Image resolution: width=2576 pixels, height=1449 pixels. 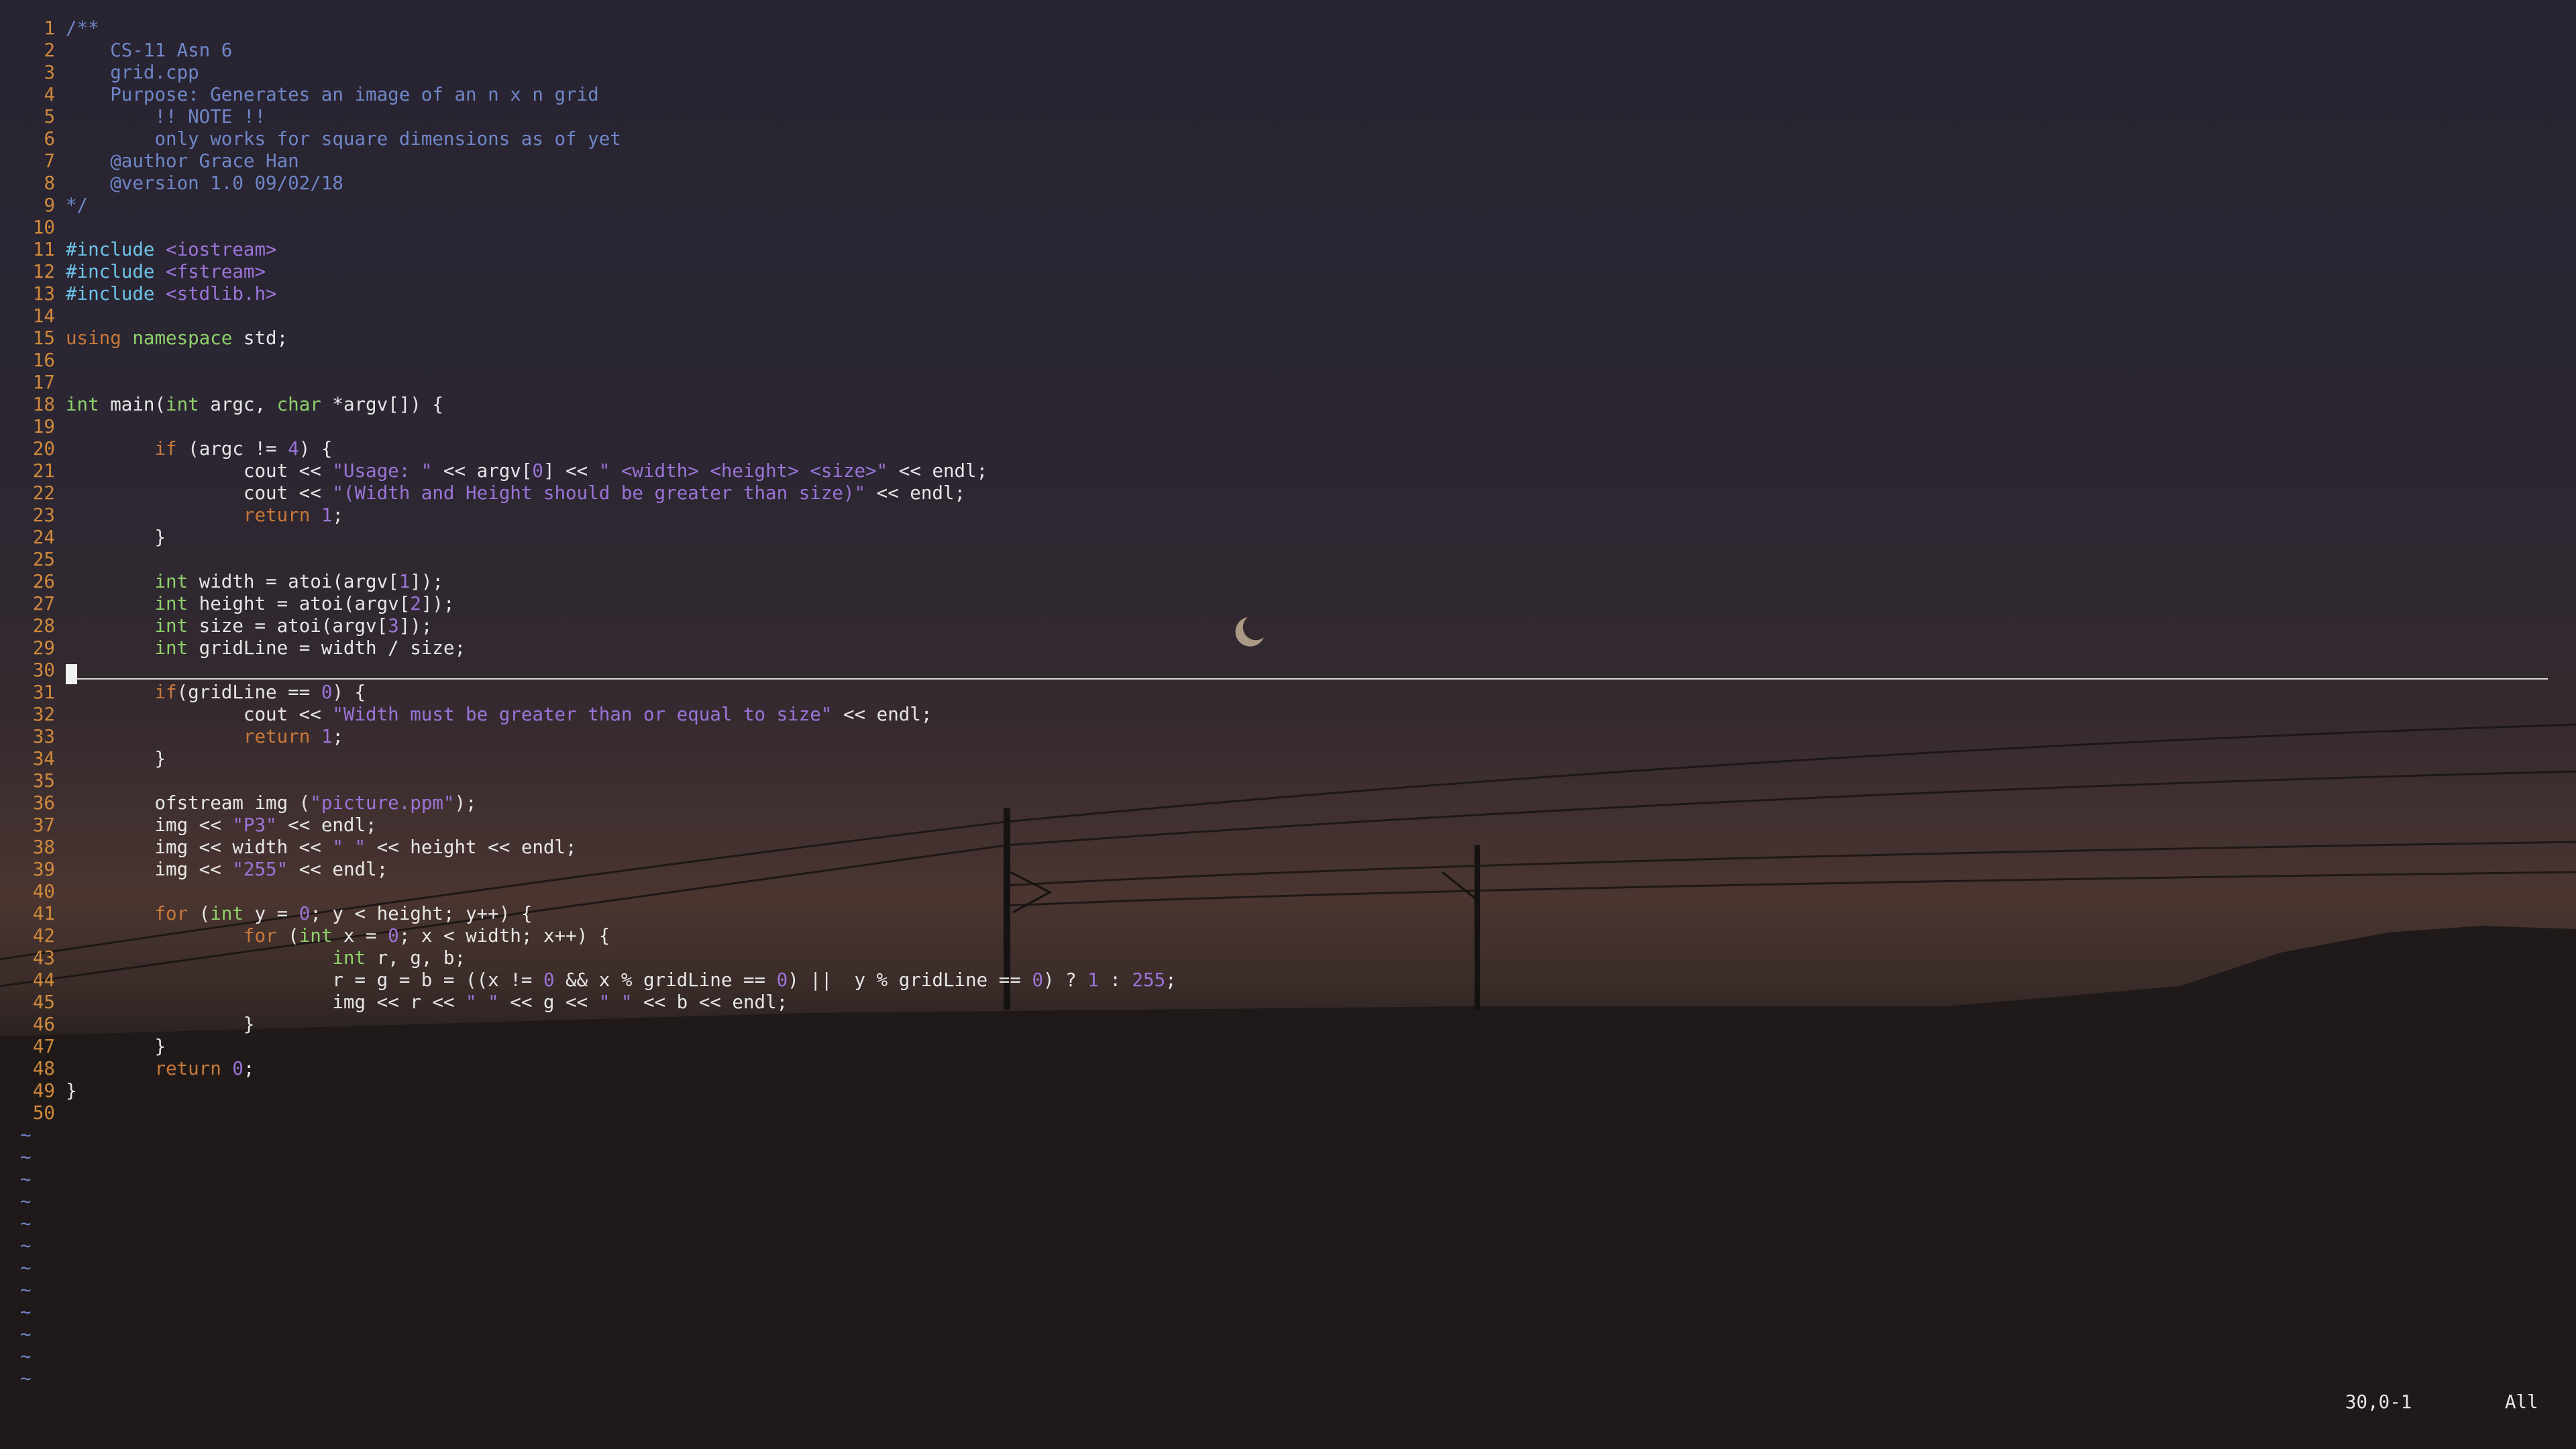 I want to click on code-line: 1 /**, so click(x=1288, y=28).